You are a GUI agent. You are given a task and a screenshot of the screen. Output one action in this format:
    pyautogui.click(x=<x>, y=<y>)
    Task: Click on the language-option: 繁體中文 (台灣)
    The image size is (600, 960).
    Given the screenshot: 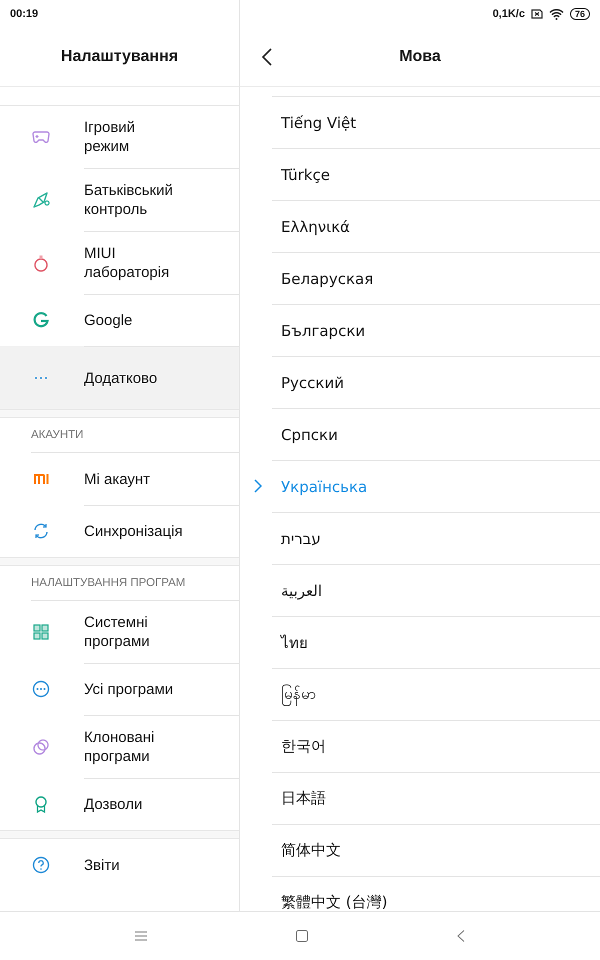 What is the action you would take?
    pyautogui.click(x=436, y=893)
    